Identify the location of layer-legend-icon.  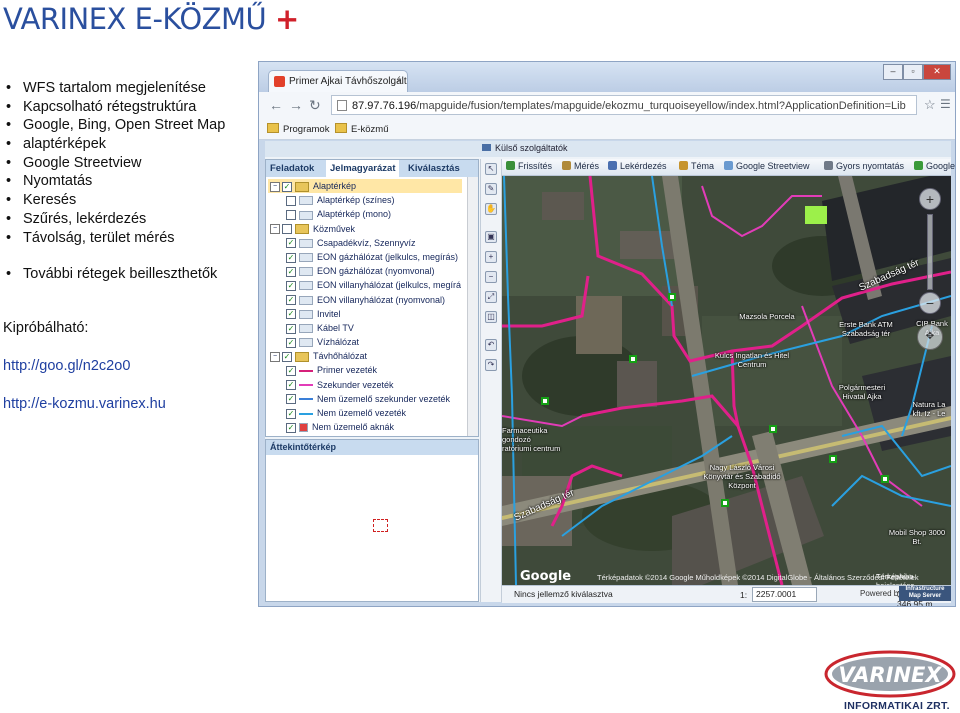
(306, 343).